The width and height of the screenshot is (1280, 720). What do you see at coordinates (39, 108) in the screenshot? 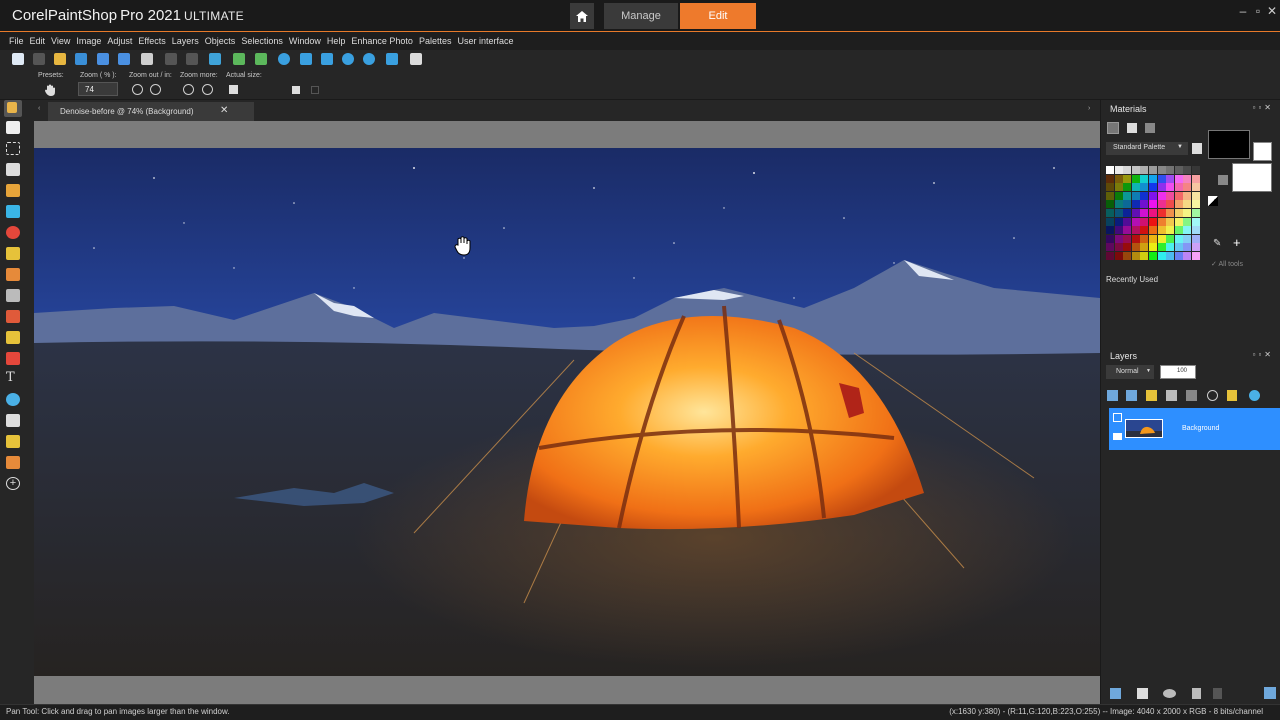
I see `scroll-tabs-left-icon: ‹` at bounding box center [39, 108].